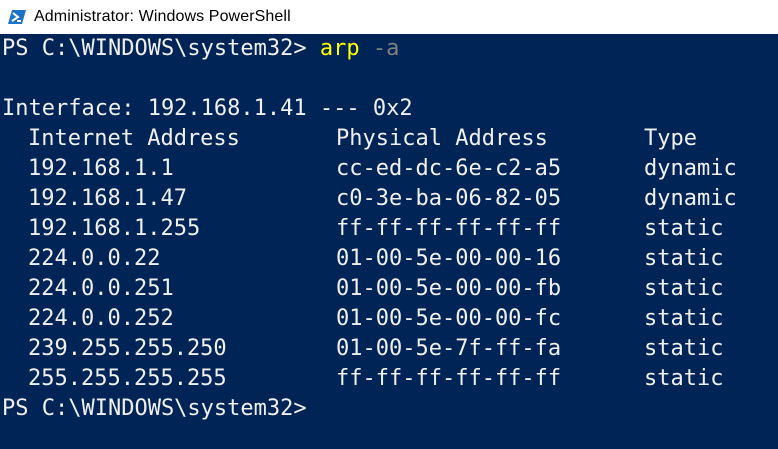 The height and width of the screenshot is (449, 778). What do you see at coordinates (449, 198) in the screenshot?
I see `row-mac: c0-3e-ba-06-82-05` at bounding box center [449, 198].